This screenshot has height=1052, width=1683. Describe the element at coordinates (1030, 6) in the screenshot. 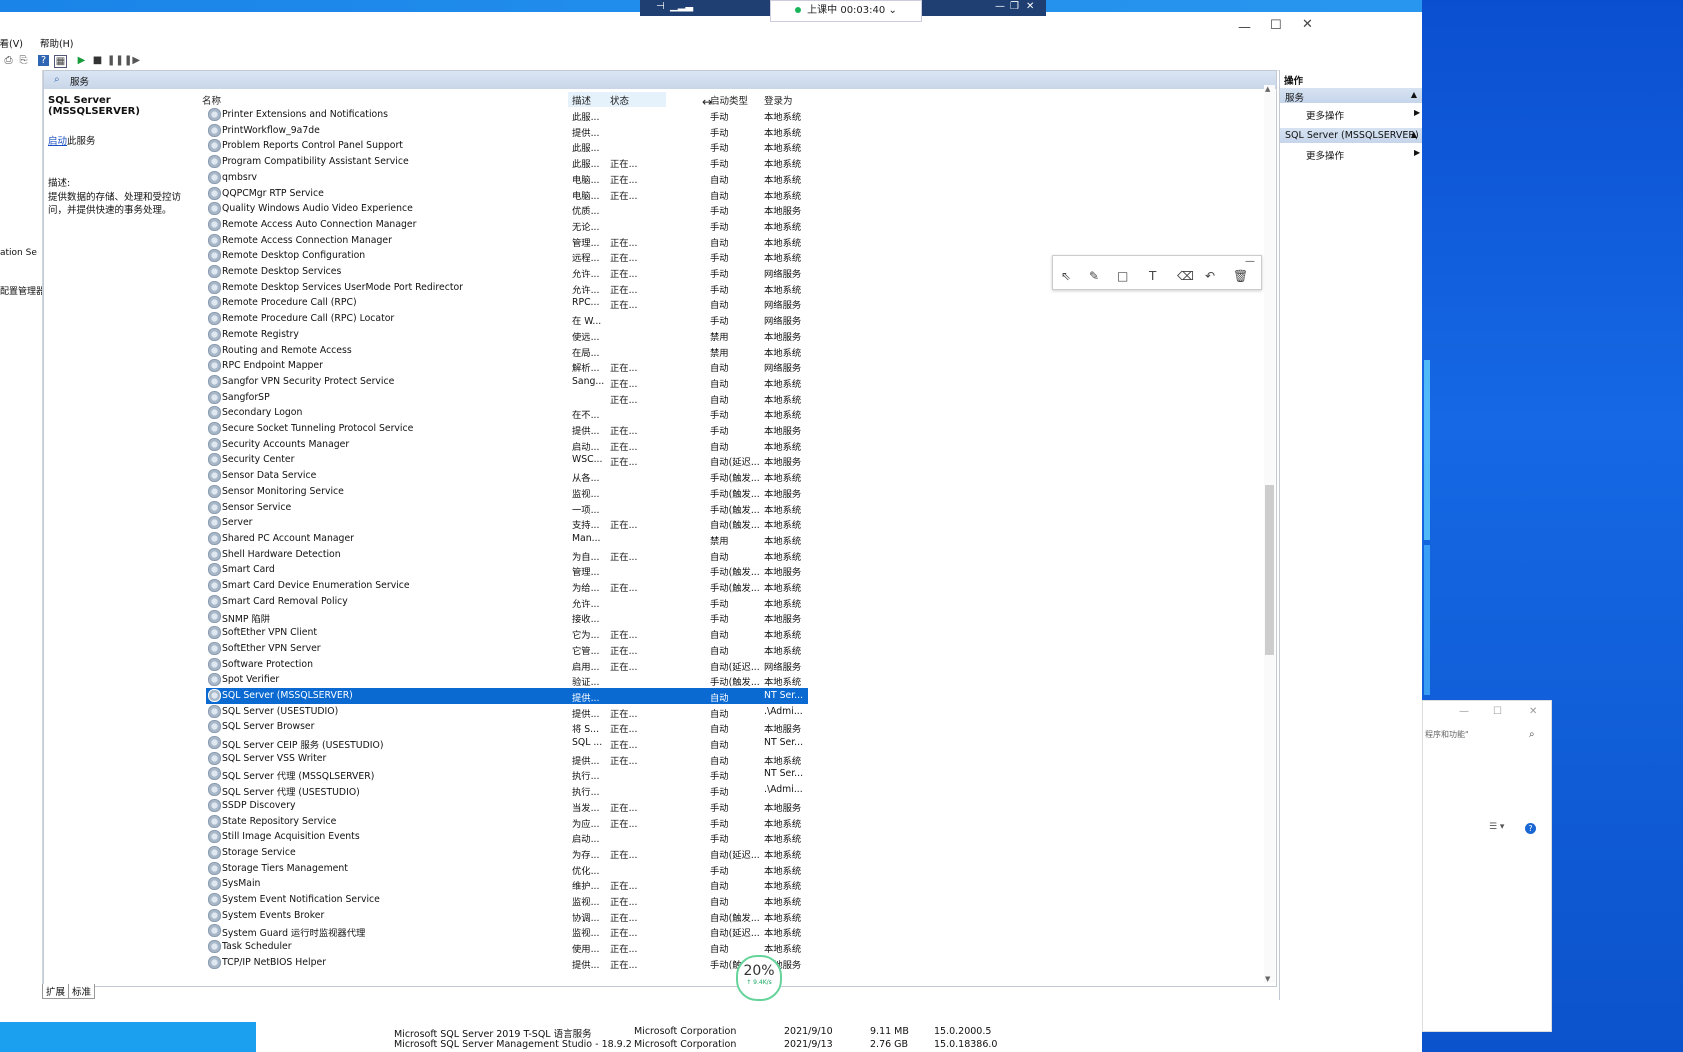

I see `meeting-close-icon: ✕` at that location.